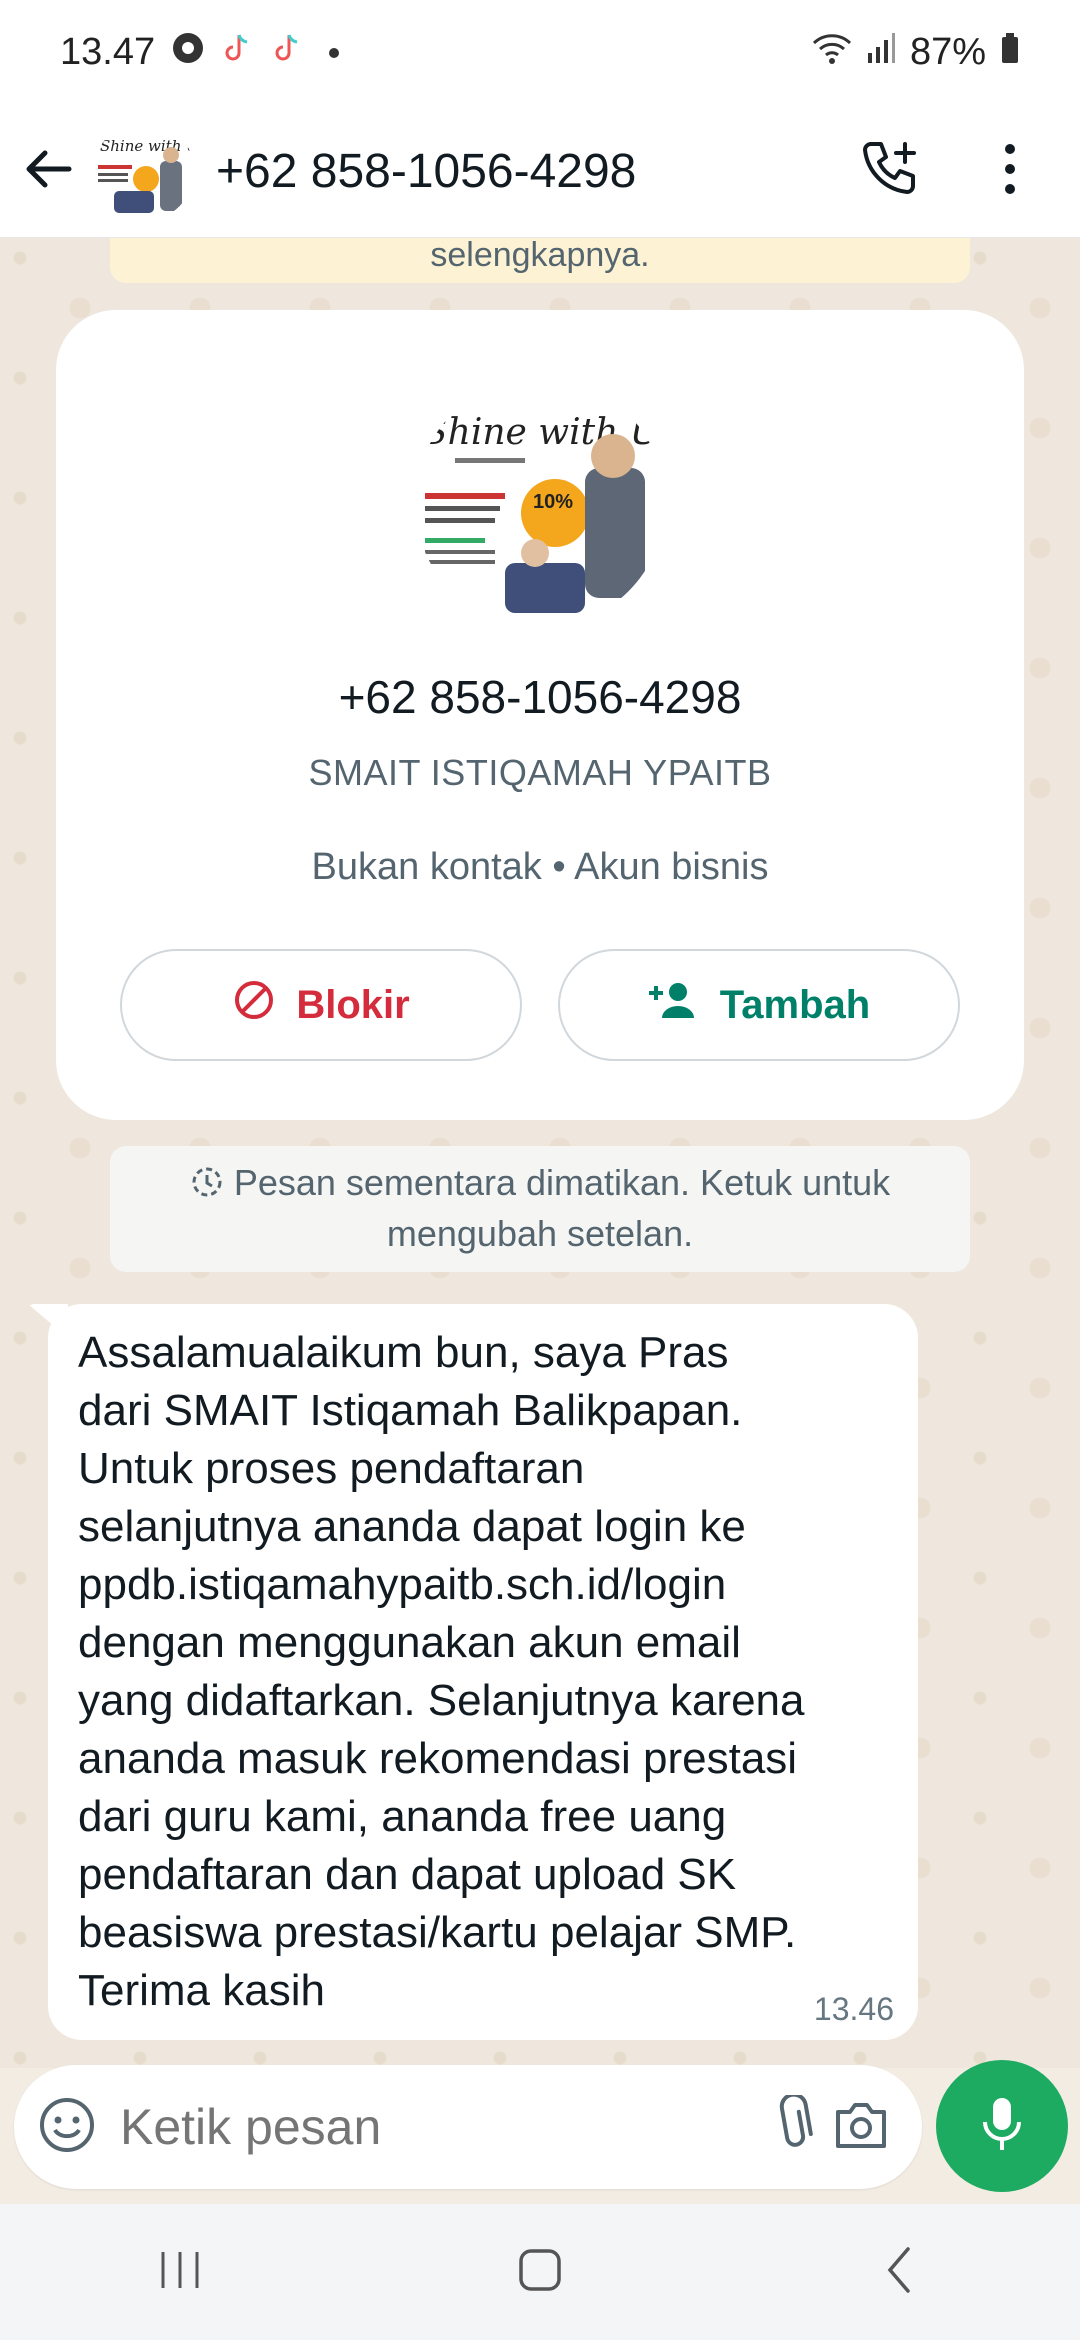  Describe the element at coordinates (795, 1004) in the screenshot. I see `add-contact-label: Tambah` at that location.